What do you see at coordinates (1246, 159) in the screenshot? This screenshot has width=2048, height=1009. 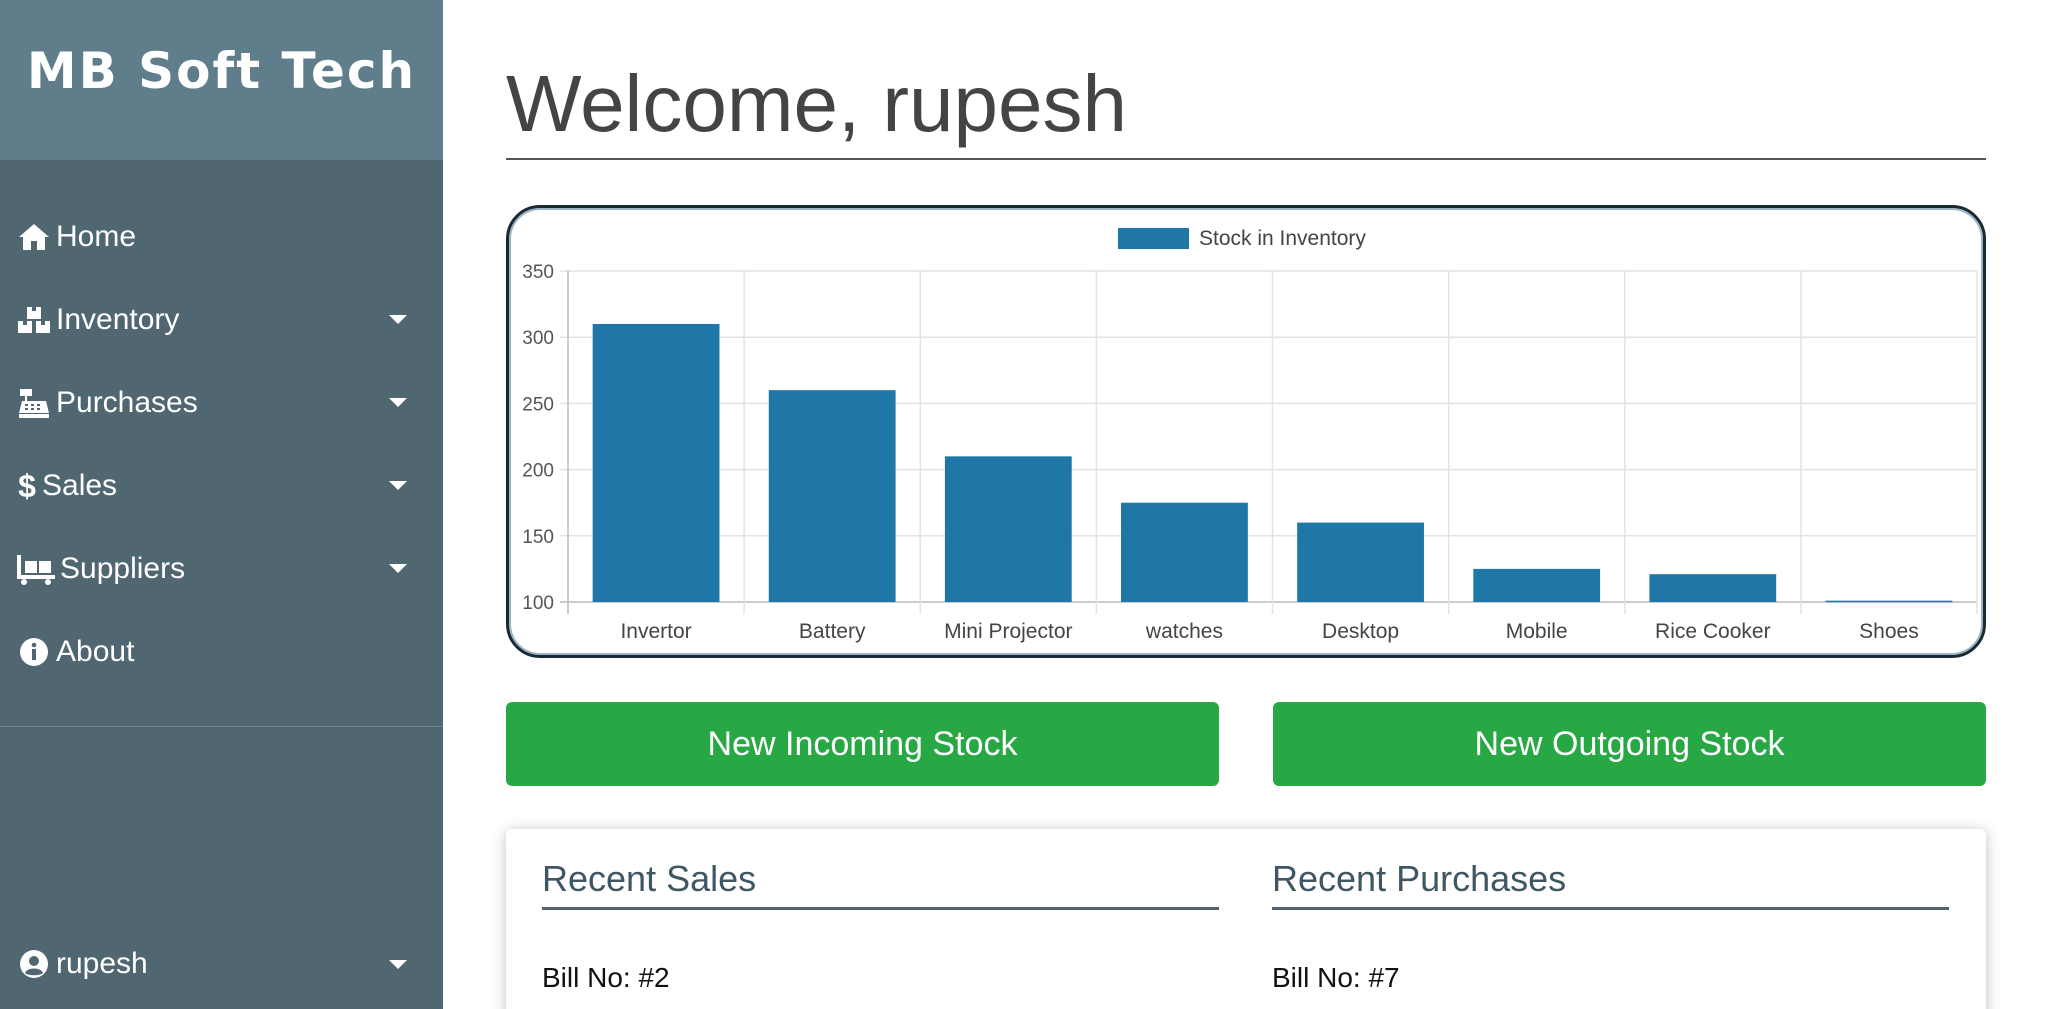 I see `title-divider` at bounding box center [1246, 159].